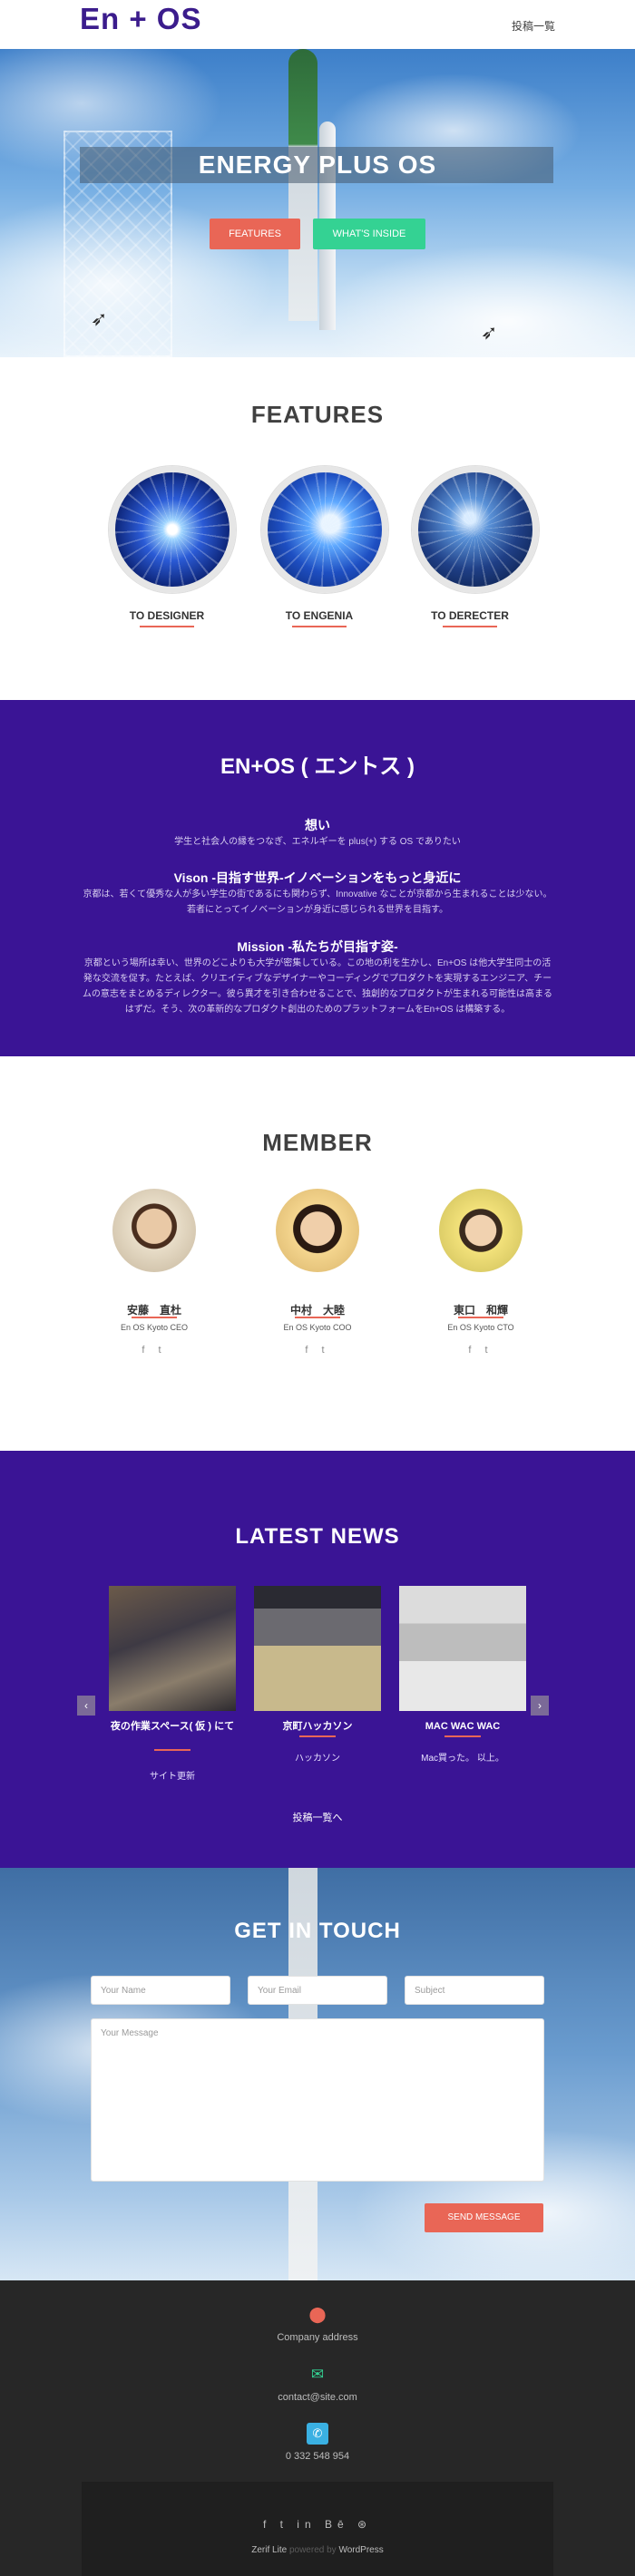 Image resolution: width=635 pixels, height=2576 pixels. I want to click on email-field: Your Email, so click(317, 1991).